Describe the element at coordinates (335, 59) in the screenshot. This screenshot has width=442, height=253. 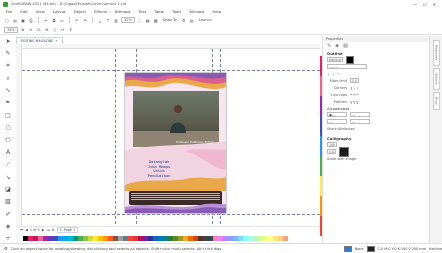
I see `outline-width-field: Hairline` at that location.